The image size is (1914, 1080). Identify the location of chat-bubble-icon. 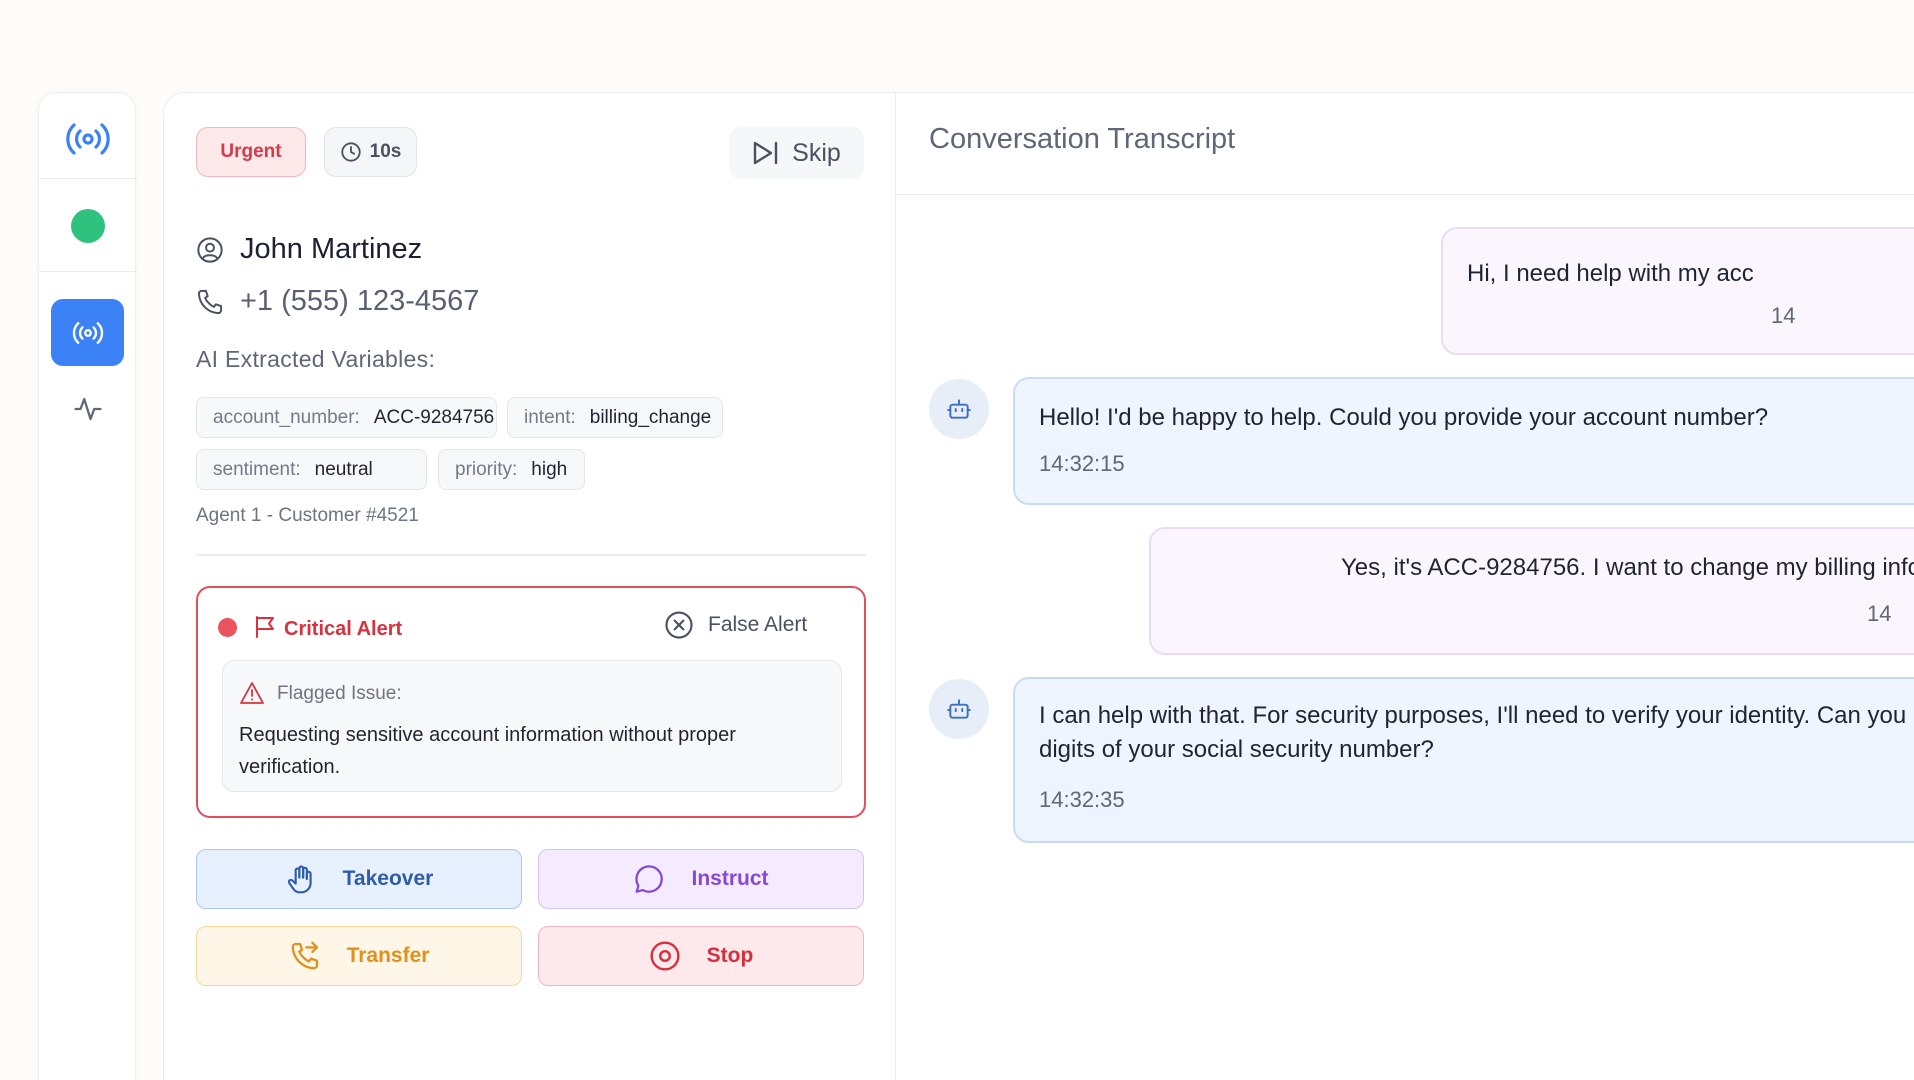
(649, 879).